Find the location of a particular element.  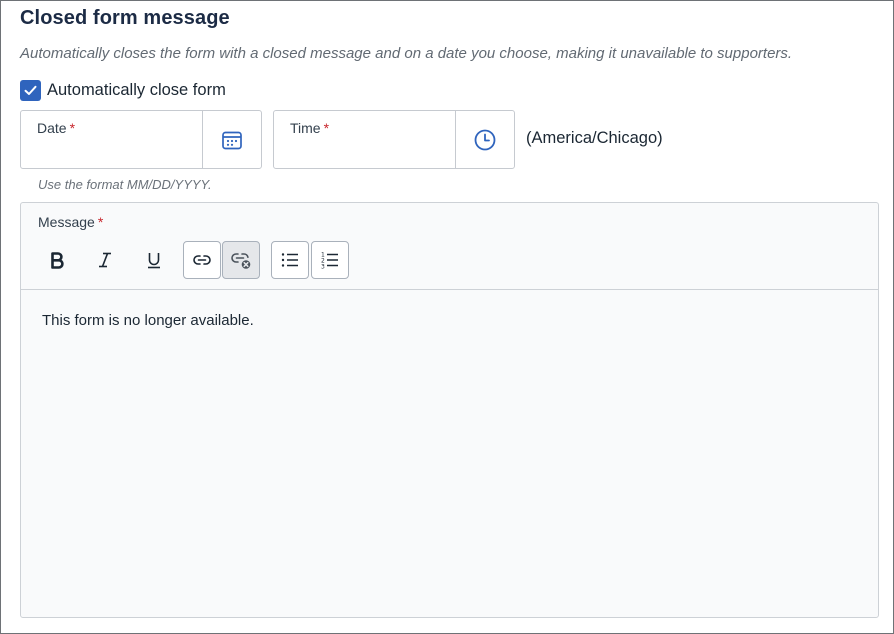

section-title: Closed form message is located at coordinates (125, 18).